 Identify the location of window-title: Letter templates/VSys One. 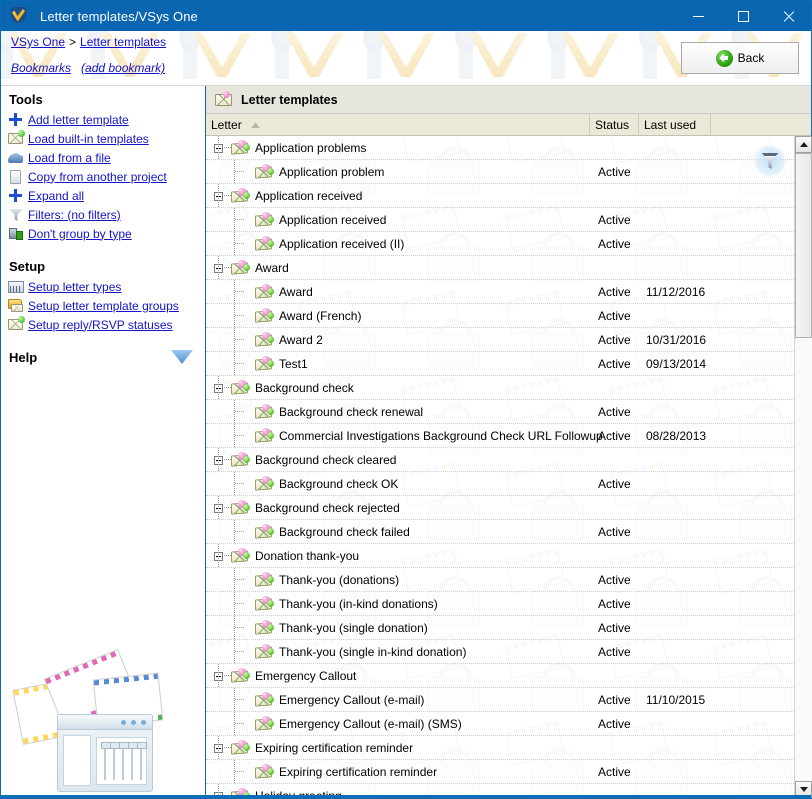
(119, 16).